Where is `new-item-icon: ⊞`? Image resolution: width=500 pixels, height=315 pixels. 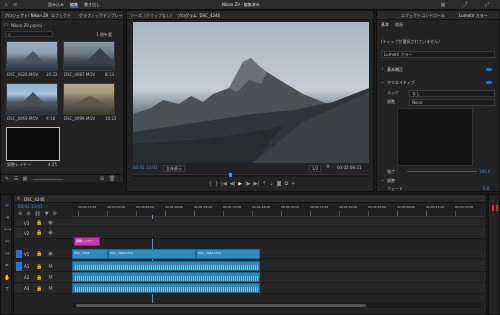
new-item-icon: ⊞ is located at coordinates (102, 179).